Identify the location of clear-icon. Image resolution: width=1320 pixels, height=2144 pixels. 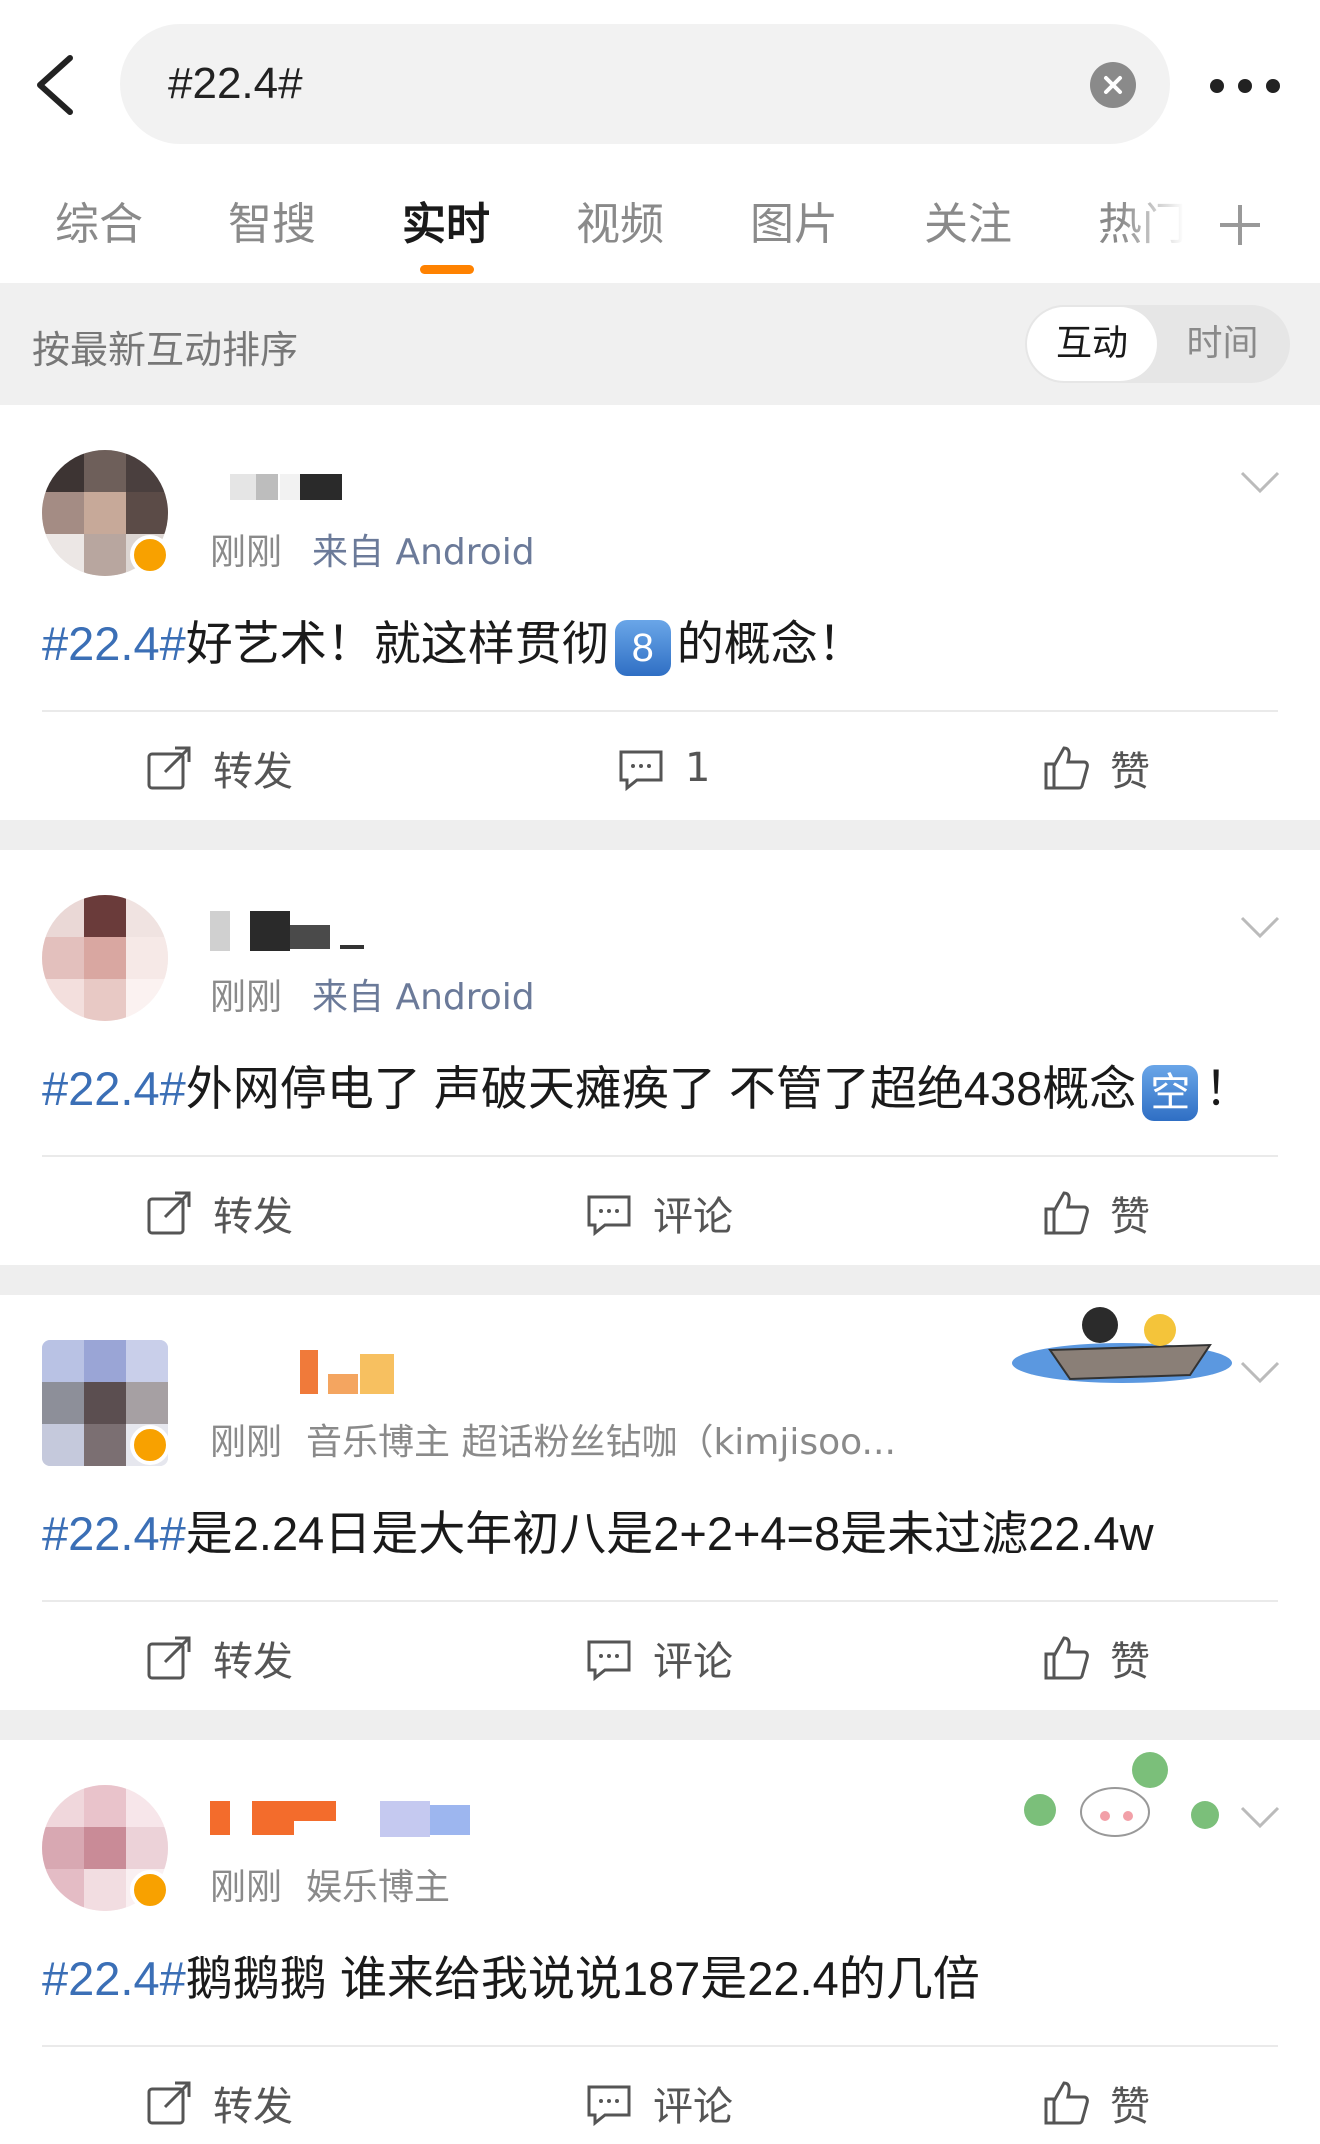
(1113, 85).